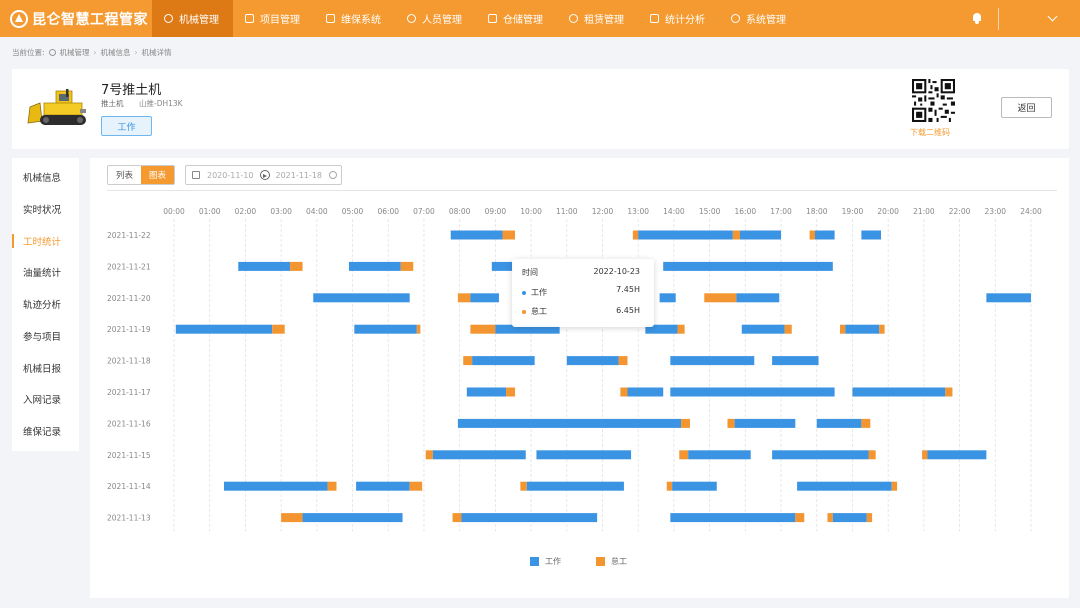  What do you see at coordinates (1052, 16) in the screenshot?
I see `chevron-down-icon` at bounding box center [1052, 16].